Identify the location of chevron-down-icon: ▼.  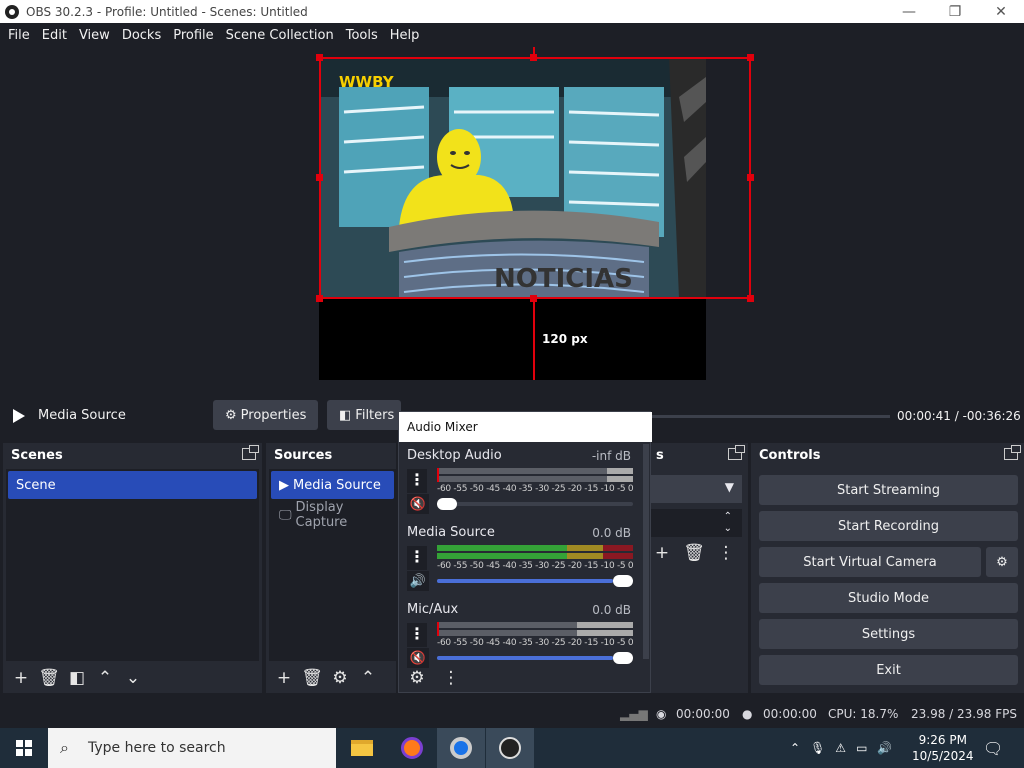
(729, 487).